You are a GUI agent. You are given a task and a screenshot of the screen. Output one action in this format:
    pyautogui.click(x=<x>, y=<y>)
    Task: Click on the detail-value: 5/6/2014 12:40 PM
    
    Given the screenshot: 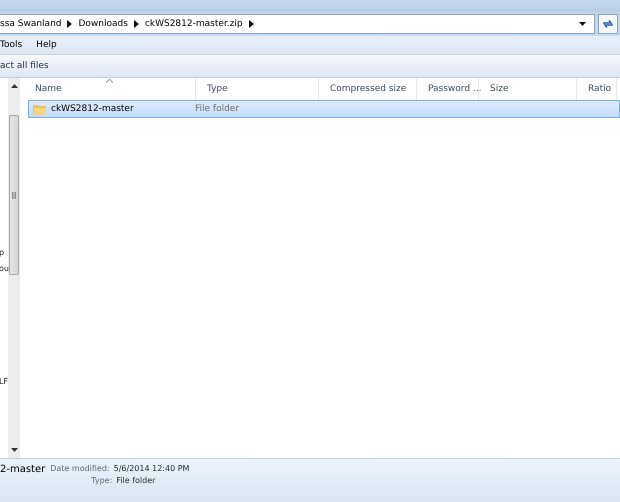 What is the action you would take?
    pyautogui.click(x=152, y=468)
    